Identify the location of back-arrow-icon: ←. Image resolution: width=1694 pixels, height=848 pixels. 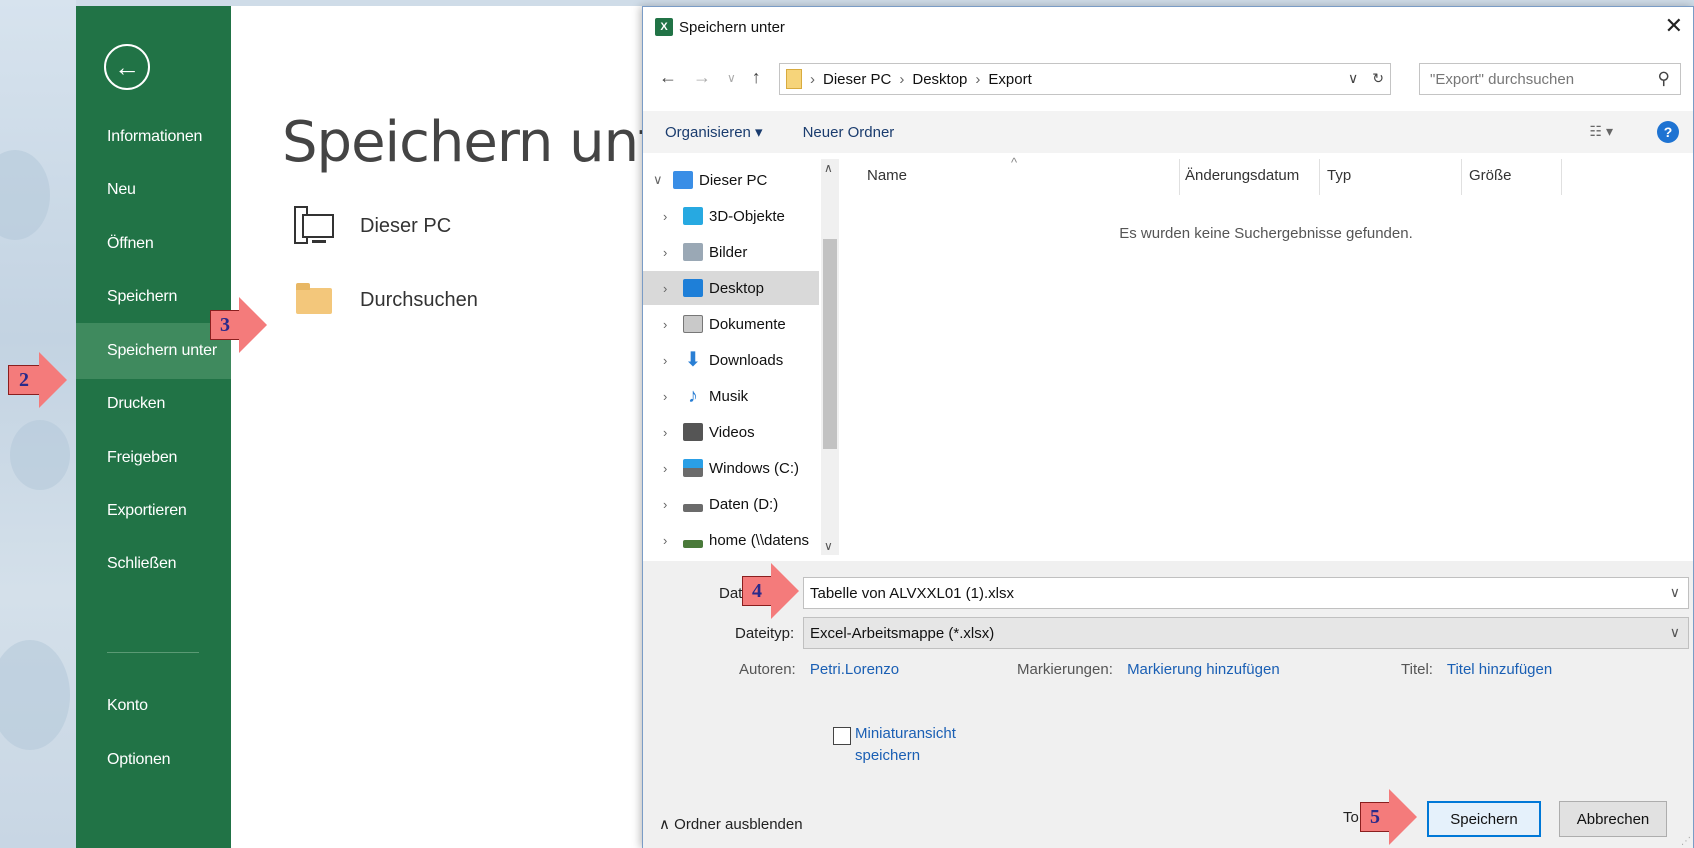
(127, 67).